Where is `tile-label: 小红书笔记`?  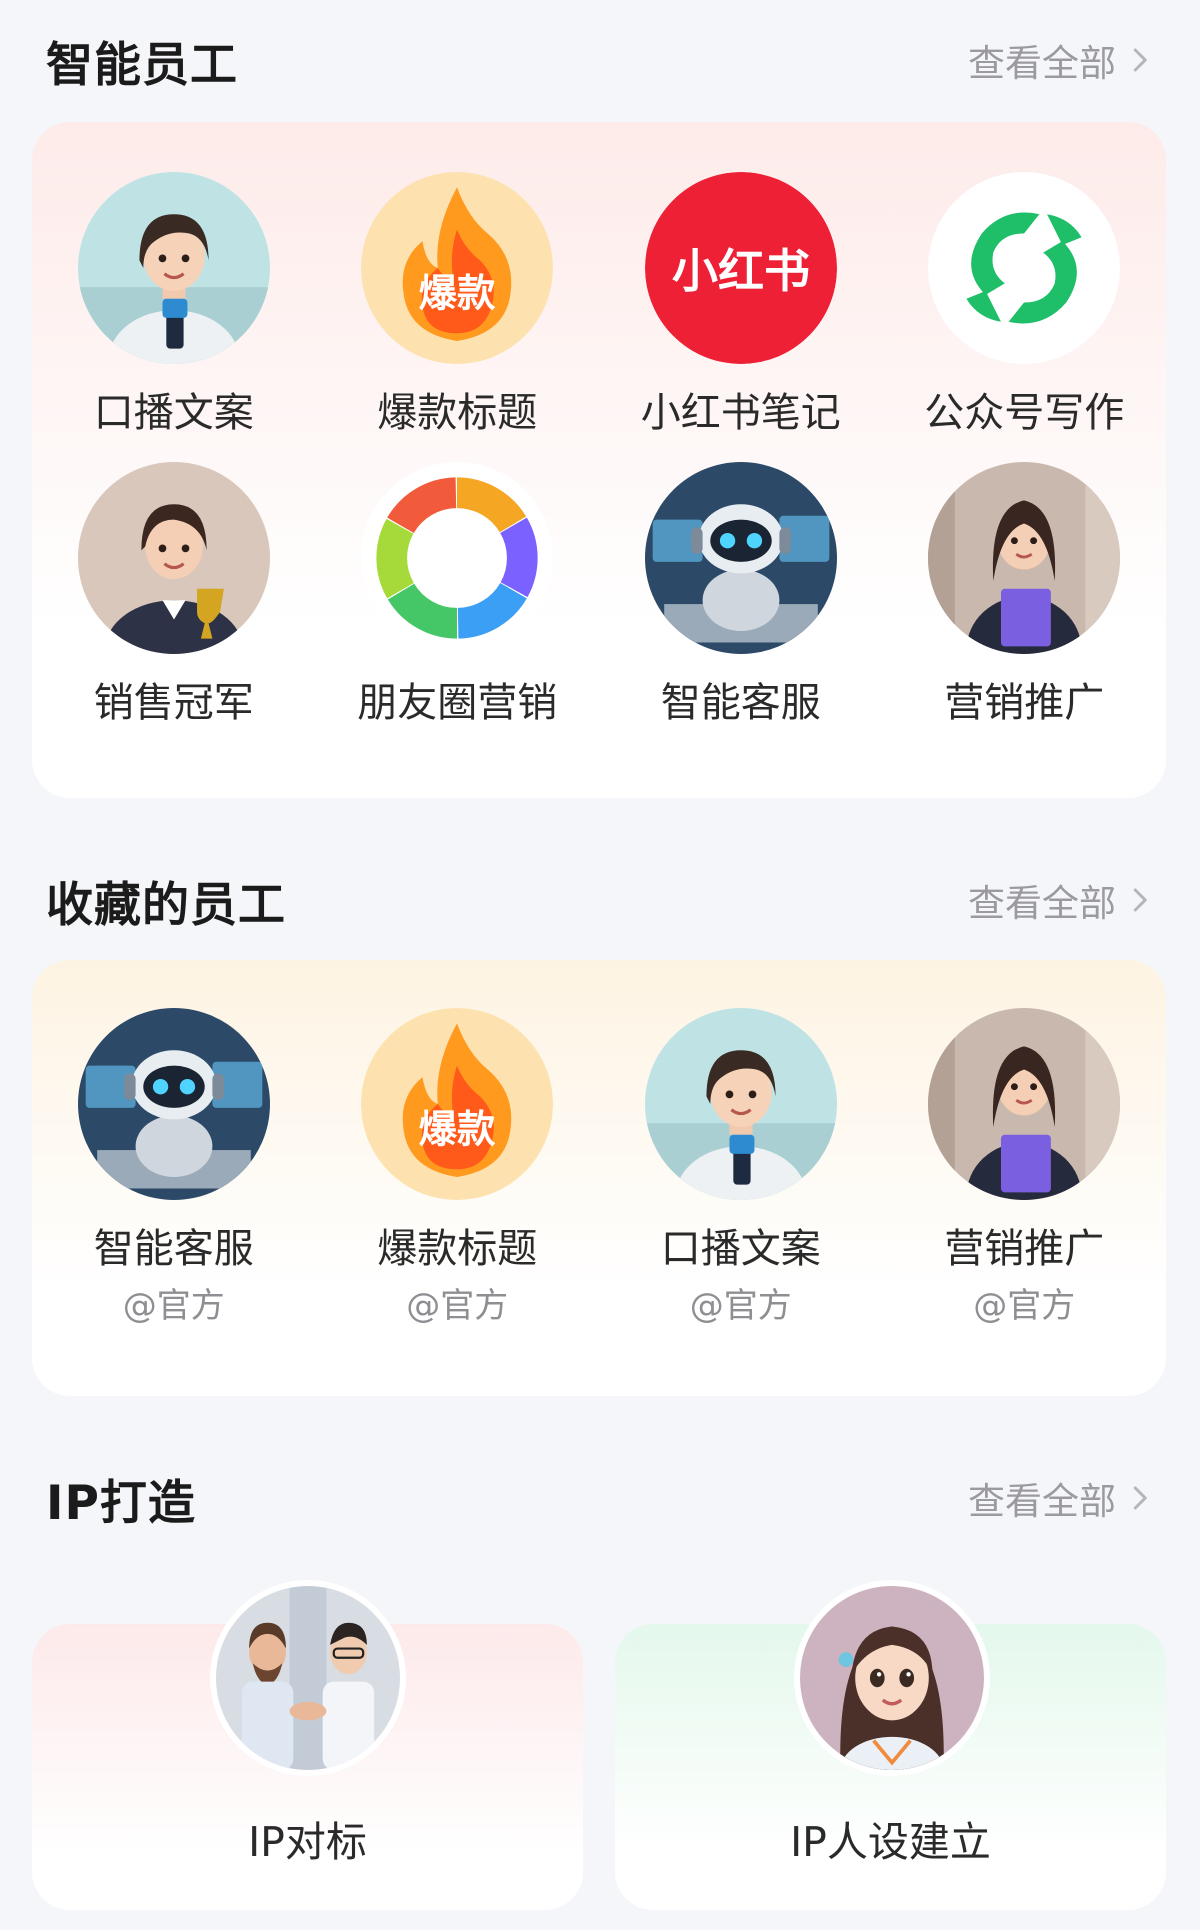
tile-label: 小红书笔记 is located at coordinates (740, 413).